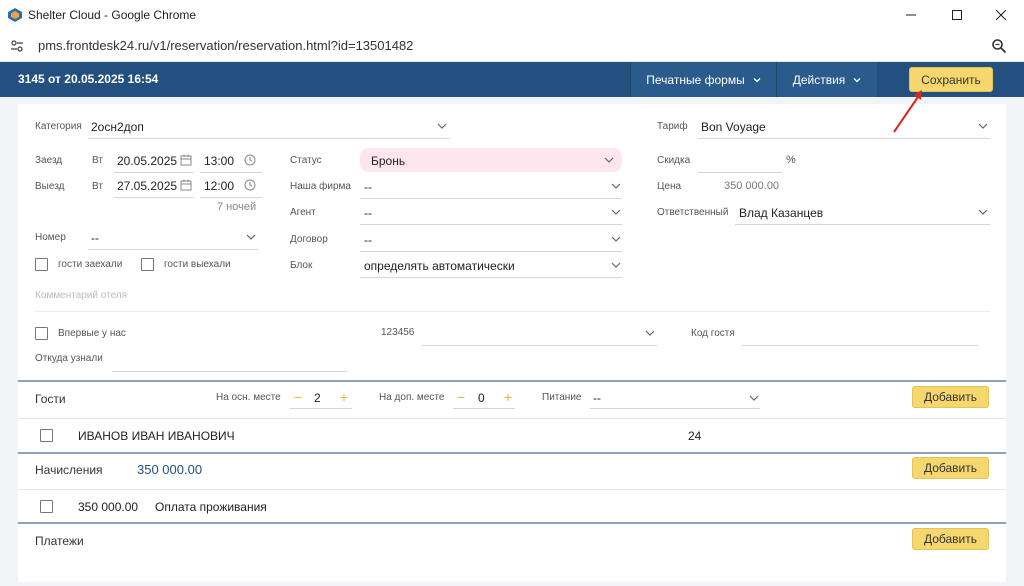 This screenshot has width=1024, height=586. Describe the element at coordinates (41, 264) in the screenshot. I see `guests-arrived-checkbox` at that location.